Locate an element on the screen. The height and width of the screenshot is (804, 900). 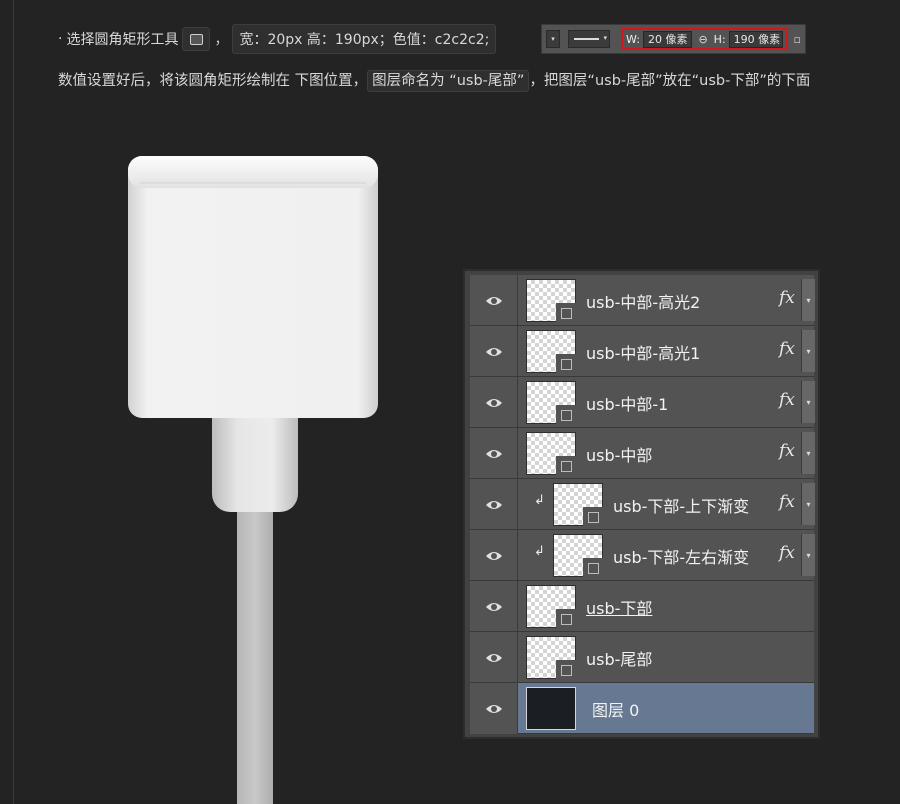
layer-row: ↲ usb-下部-左右渐变 fx ▾ is located at coordinates (642, 555).